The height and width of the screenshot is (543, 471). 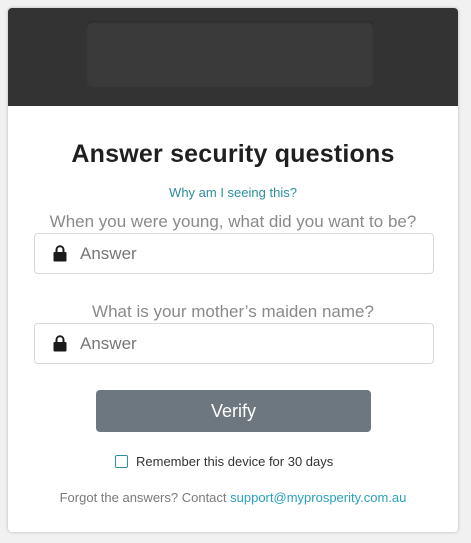 What do you see at coordinates (250, 343) in the screenshot?
I see `answer-2-input` at bounding box center [250, 343].